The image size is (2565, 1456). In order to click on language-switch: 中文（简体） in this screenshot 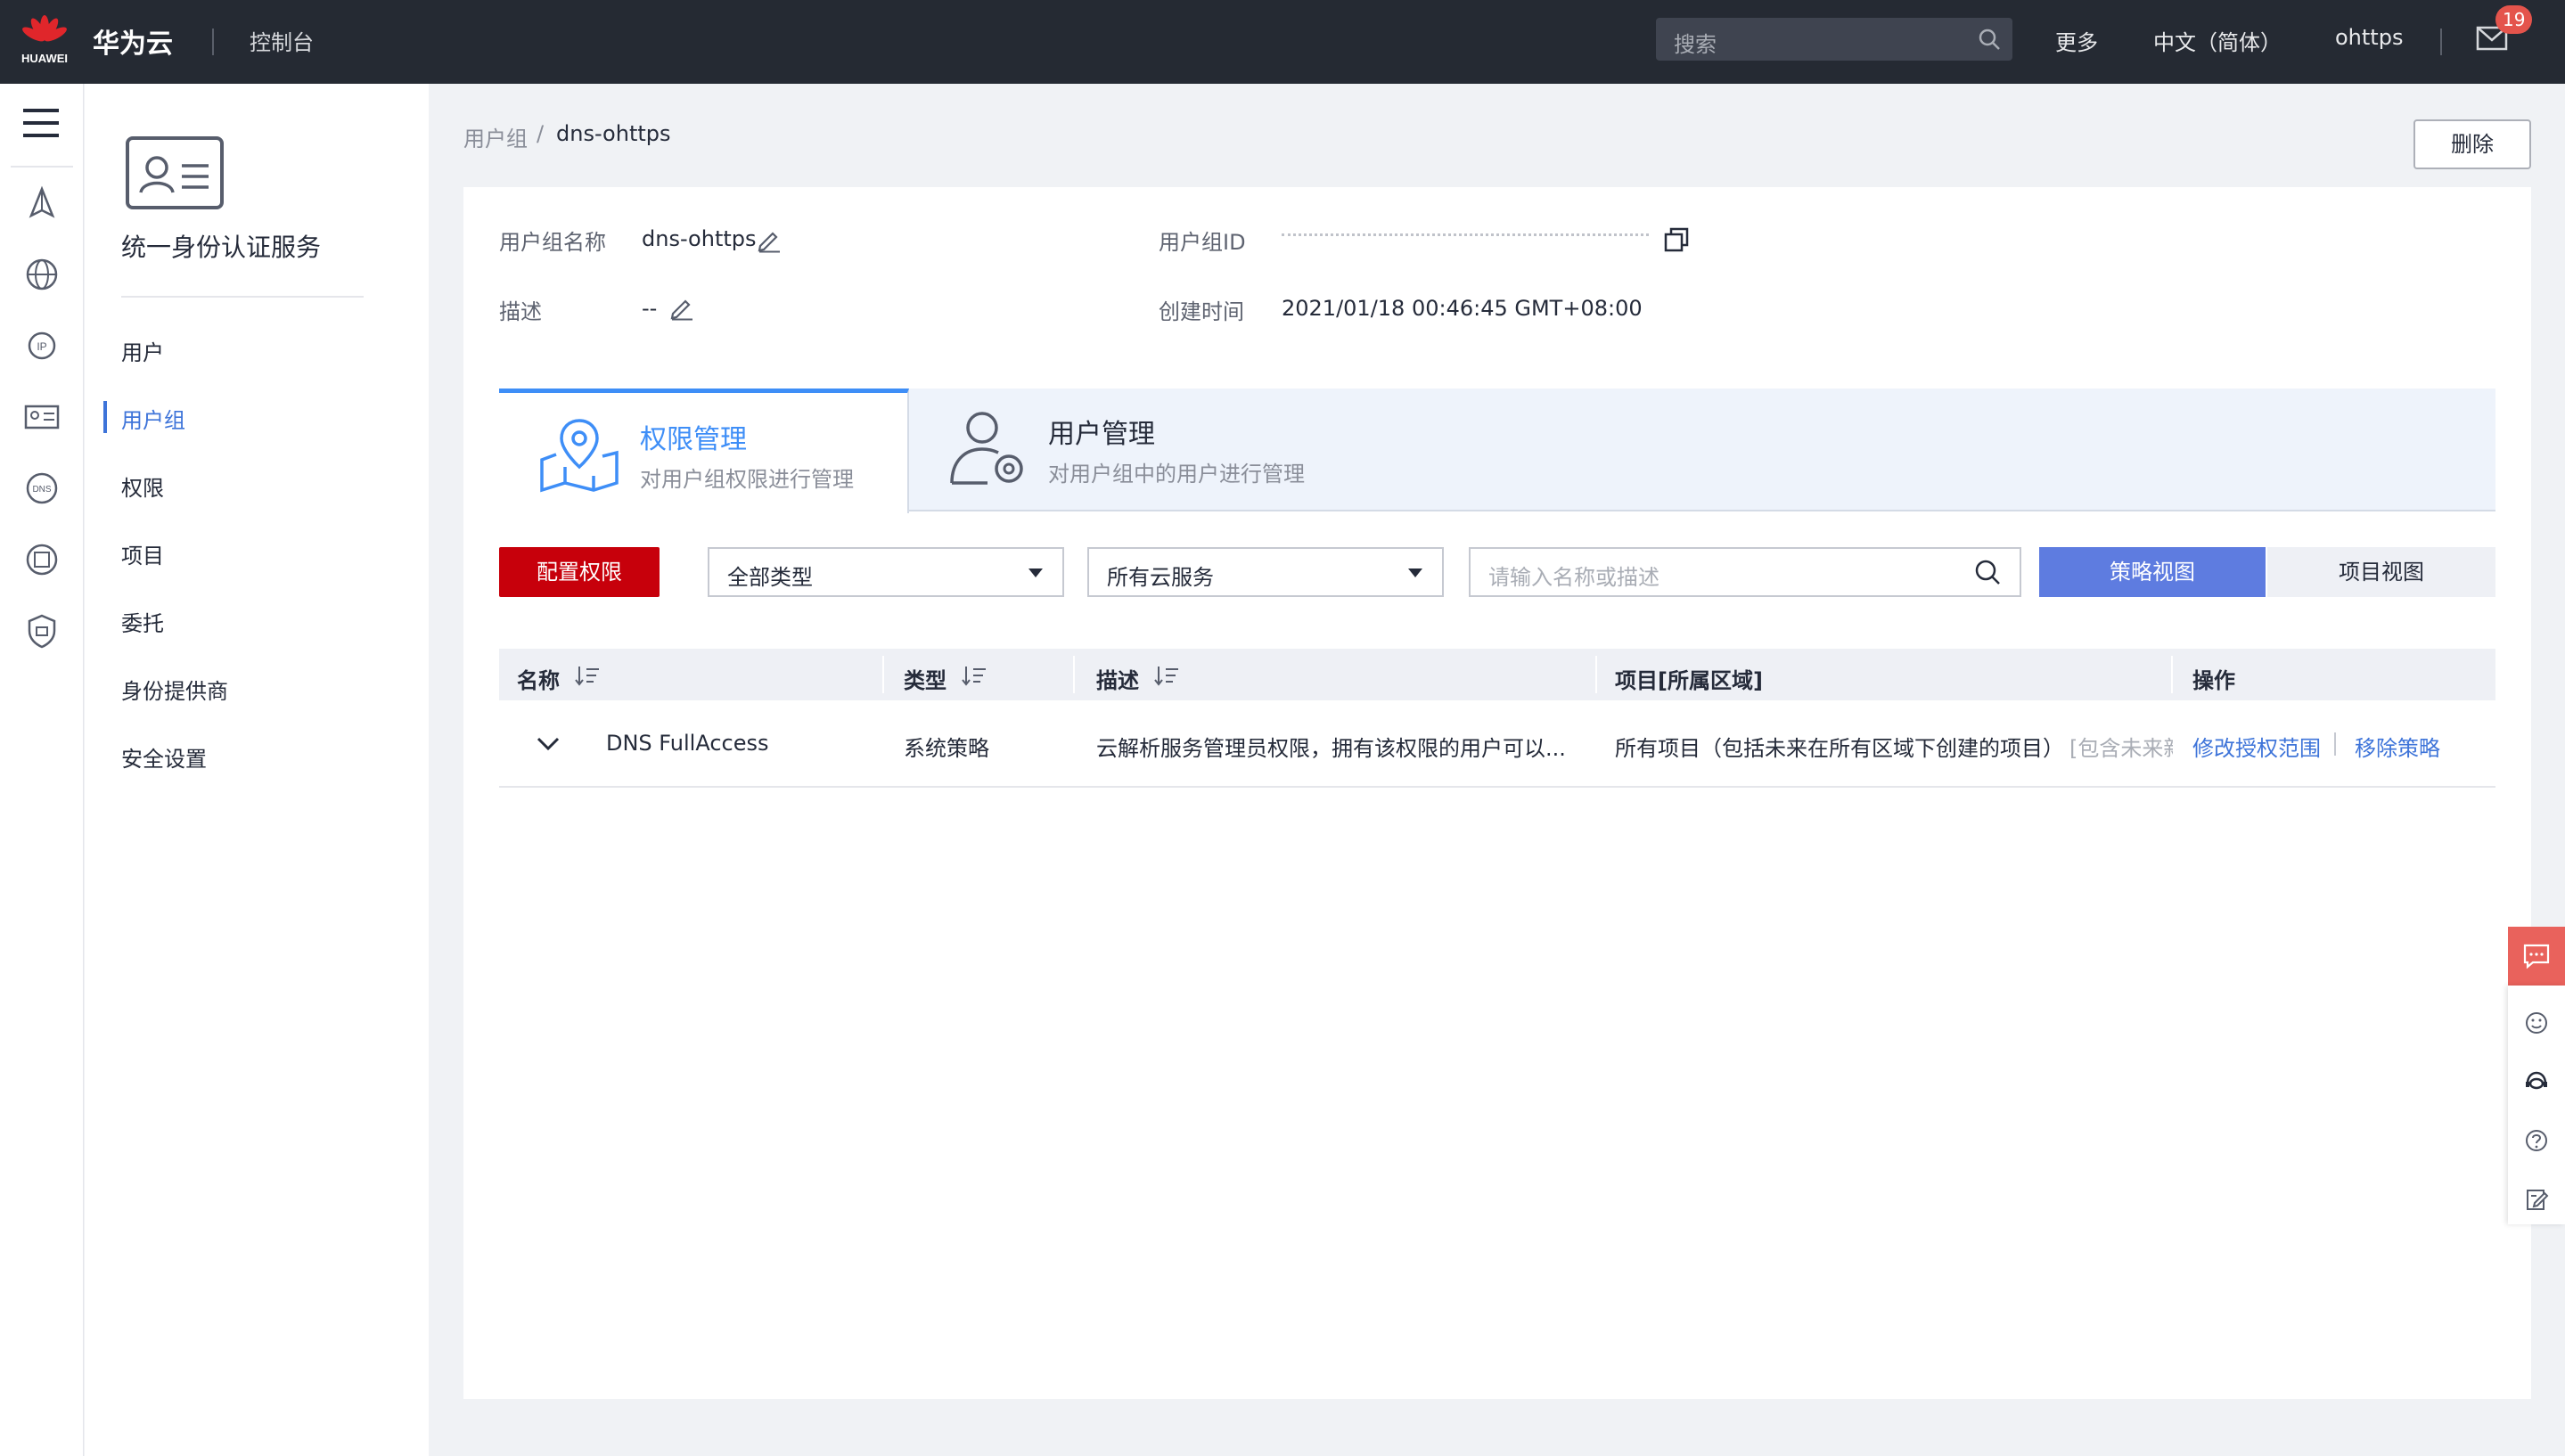, I will do `click(2217, 40)`.